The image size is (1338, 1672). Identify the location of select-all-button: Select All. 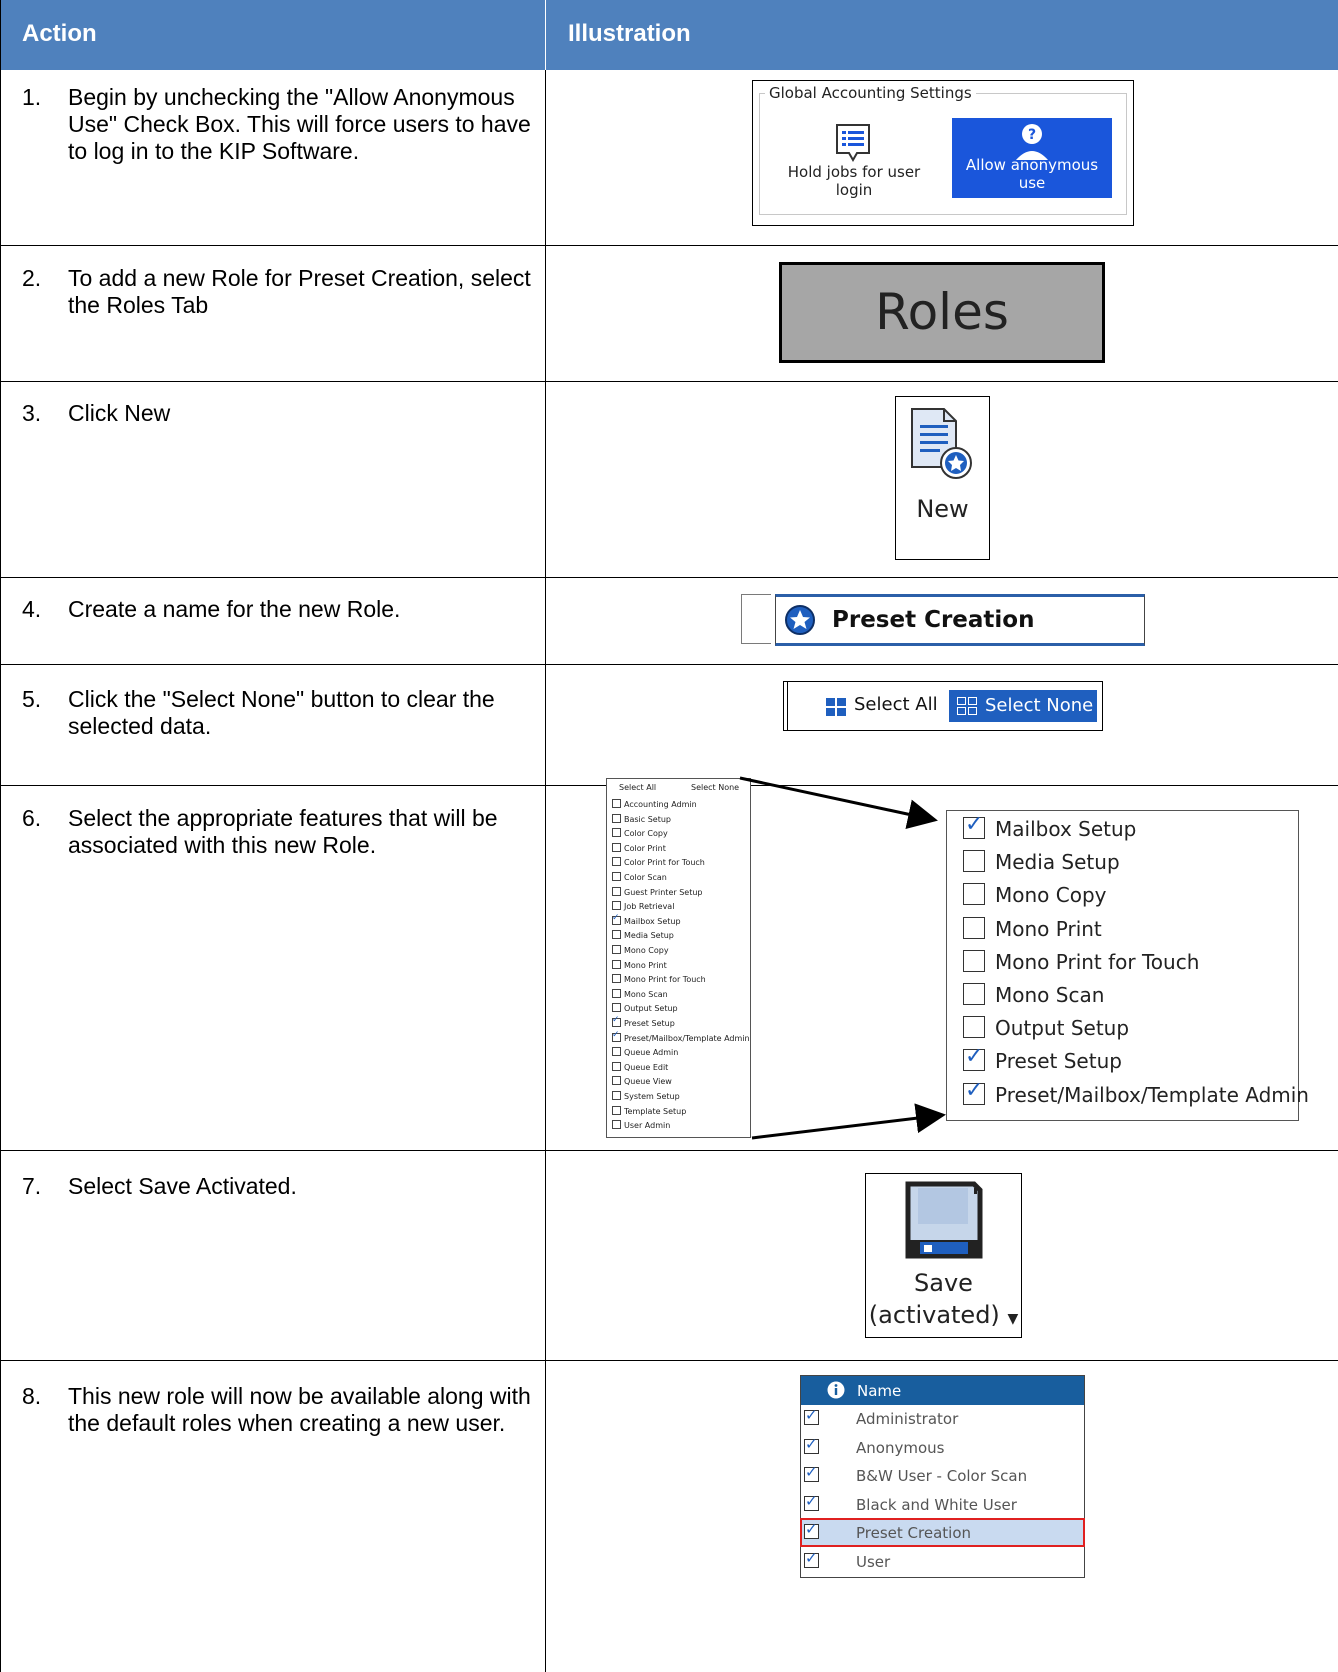
(896, 704).